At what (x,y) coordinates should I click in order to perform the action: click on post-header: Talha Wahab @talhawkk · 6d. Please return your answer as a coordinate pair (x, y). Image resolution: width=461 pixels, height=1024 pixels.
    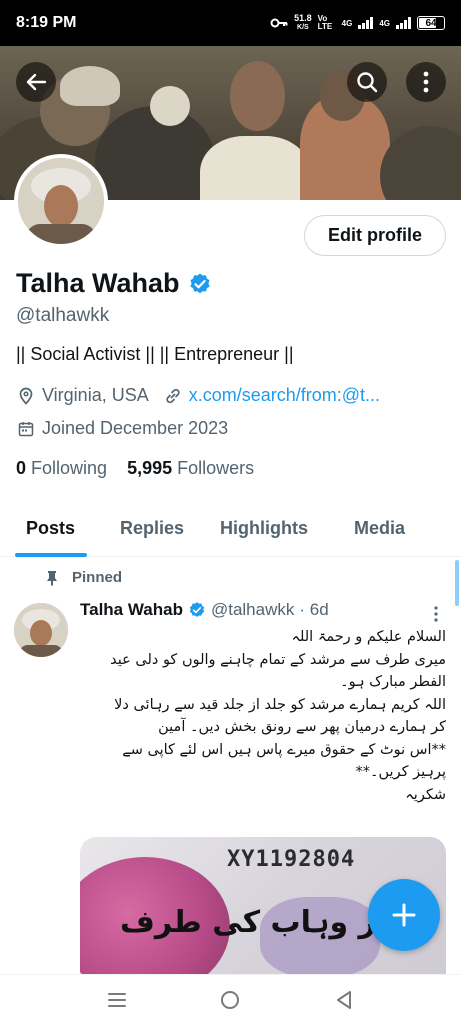
    Looking at the image, I should click on (204, 610).